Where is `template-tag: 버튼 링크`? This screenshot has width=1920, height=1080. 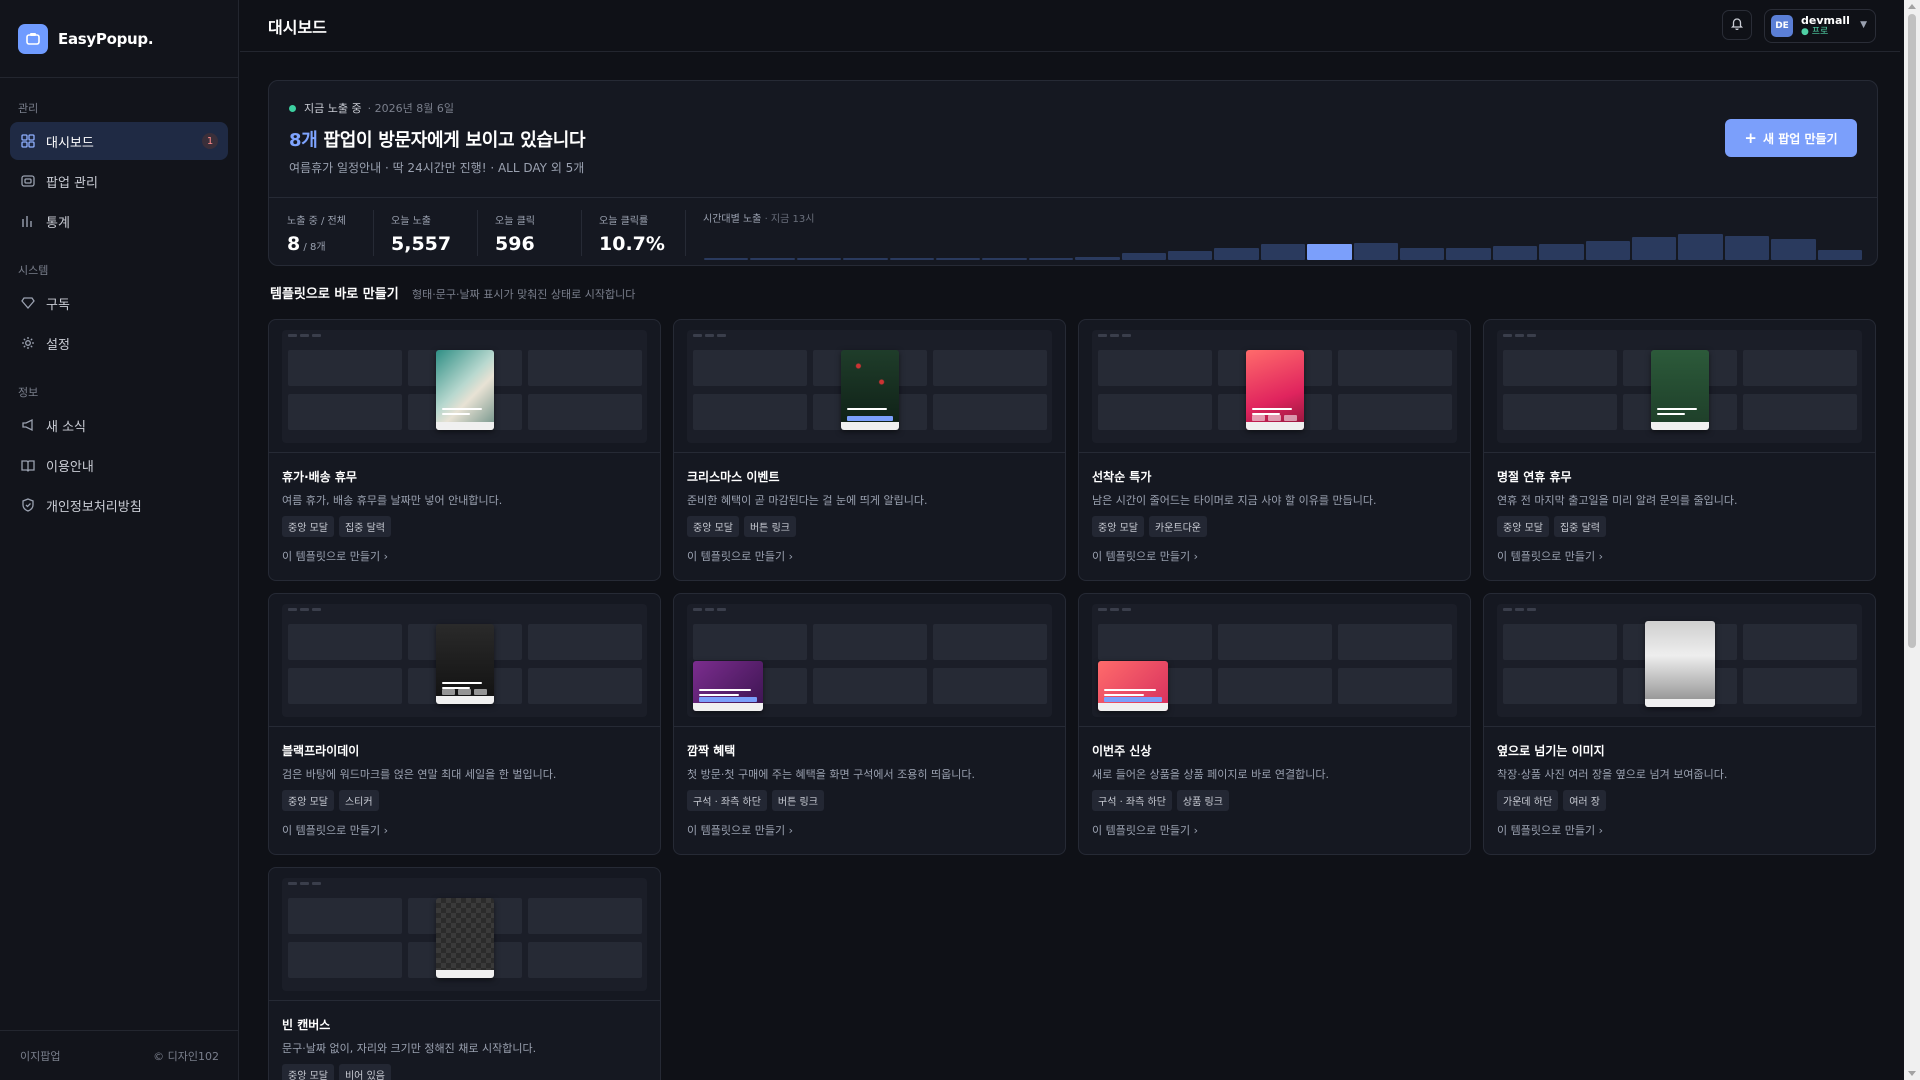
template-tag: 버튼 링크 is located at coordinates (769, 526).